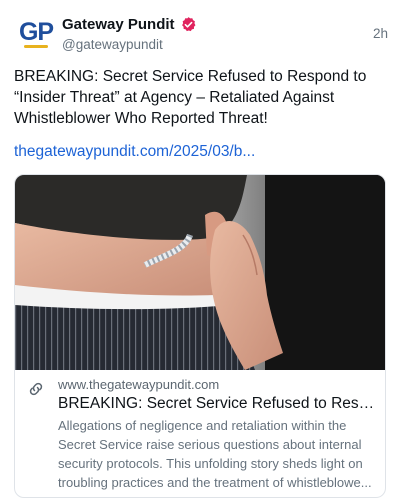 This screenshot has height=500, width=401. Describe the element at coordinates (118, 24) in the screenshot. I see `display-name: Gateway Pundit` at that location.